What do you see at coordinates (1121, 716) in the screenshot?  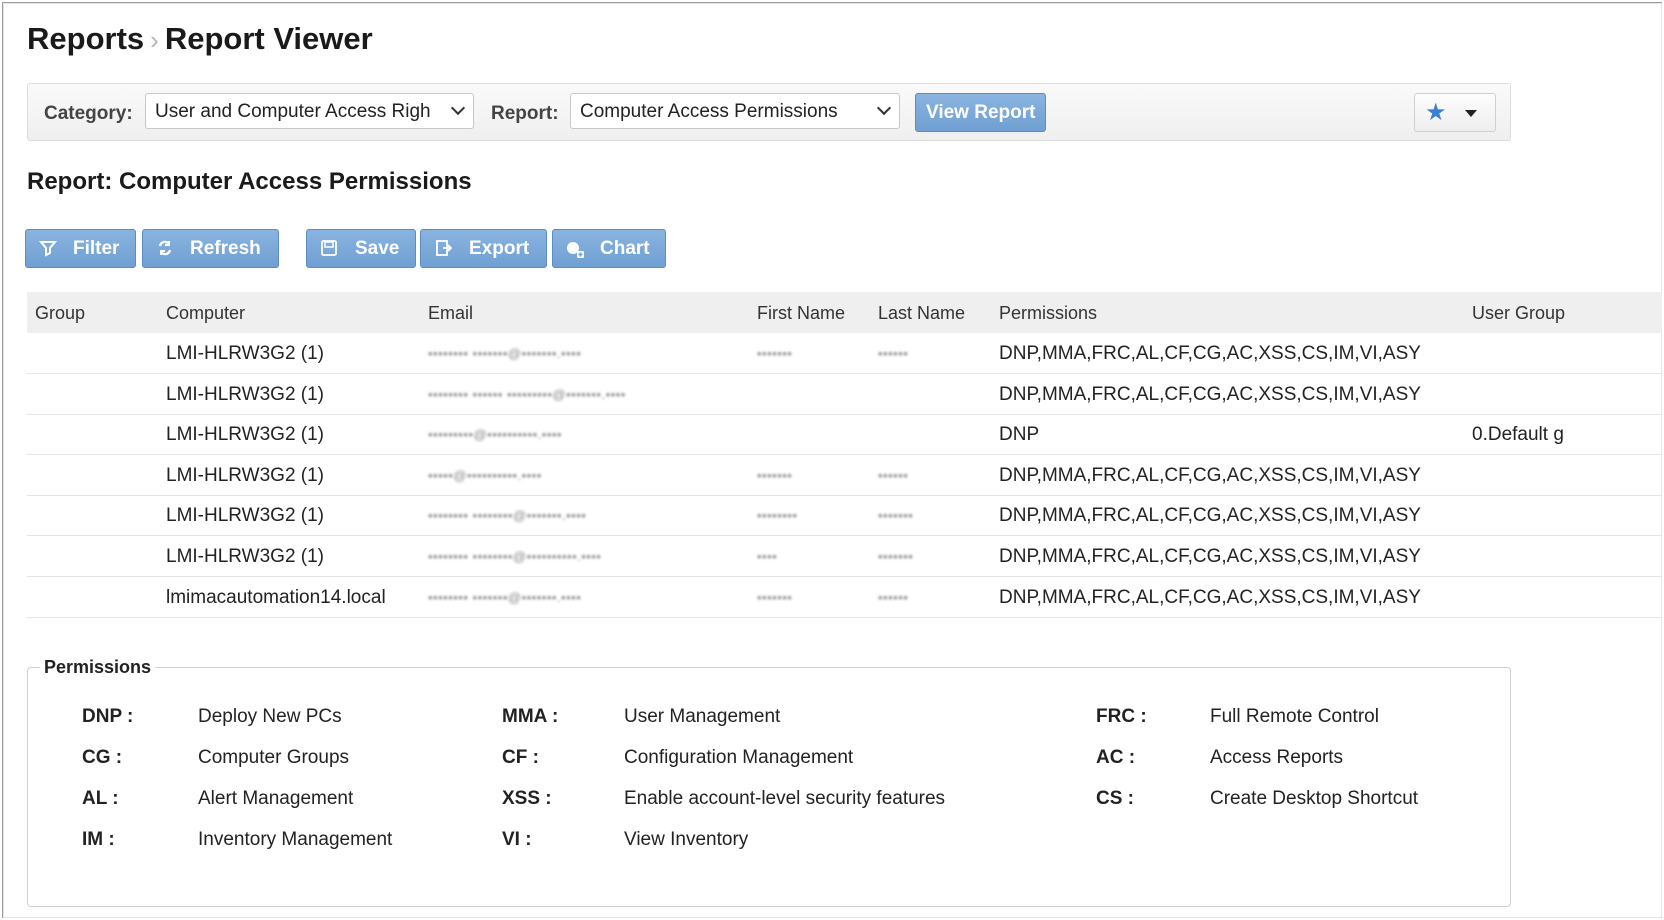 I see `permission-code: FRC :` at bounding box center [1121, 716].